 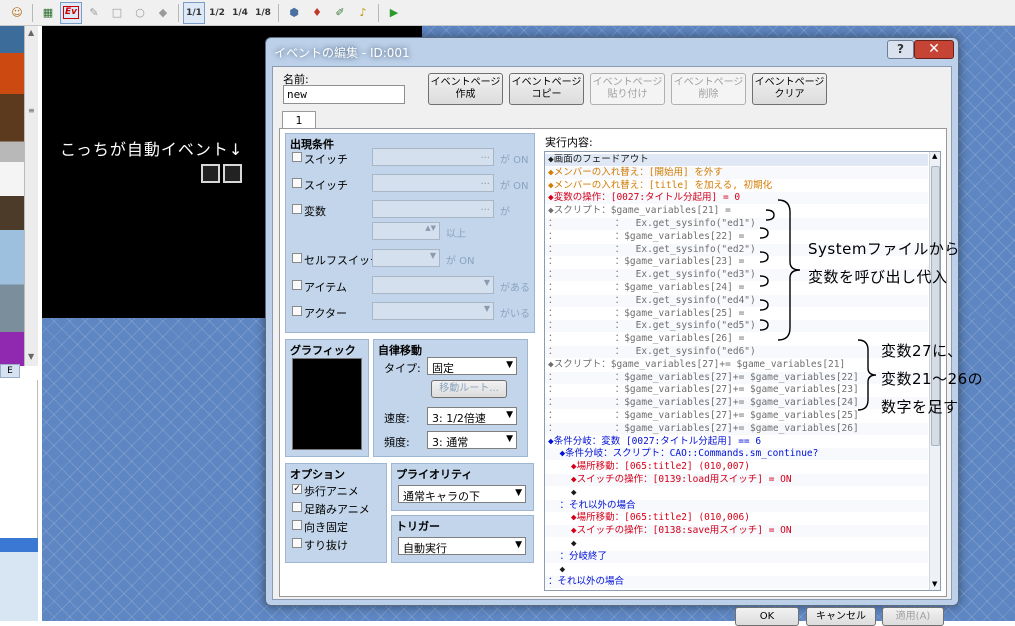 I want to click on zoom-1-8-button: 1/8, so click(x=263, y=13).